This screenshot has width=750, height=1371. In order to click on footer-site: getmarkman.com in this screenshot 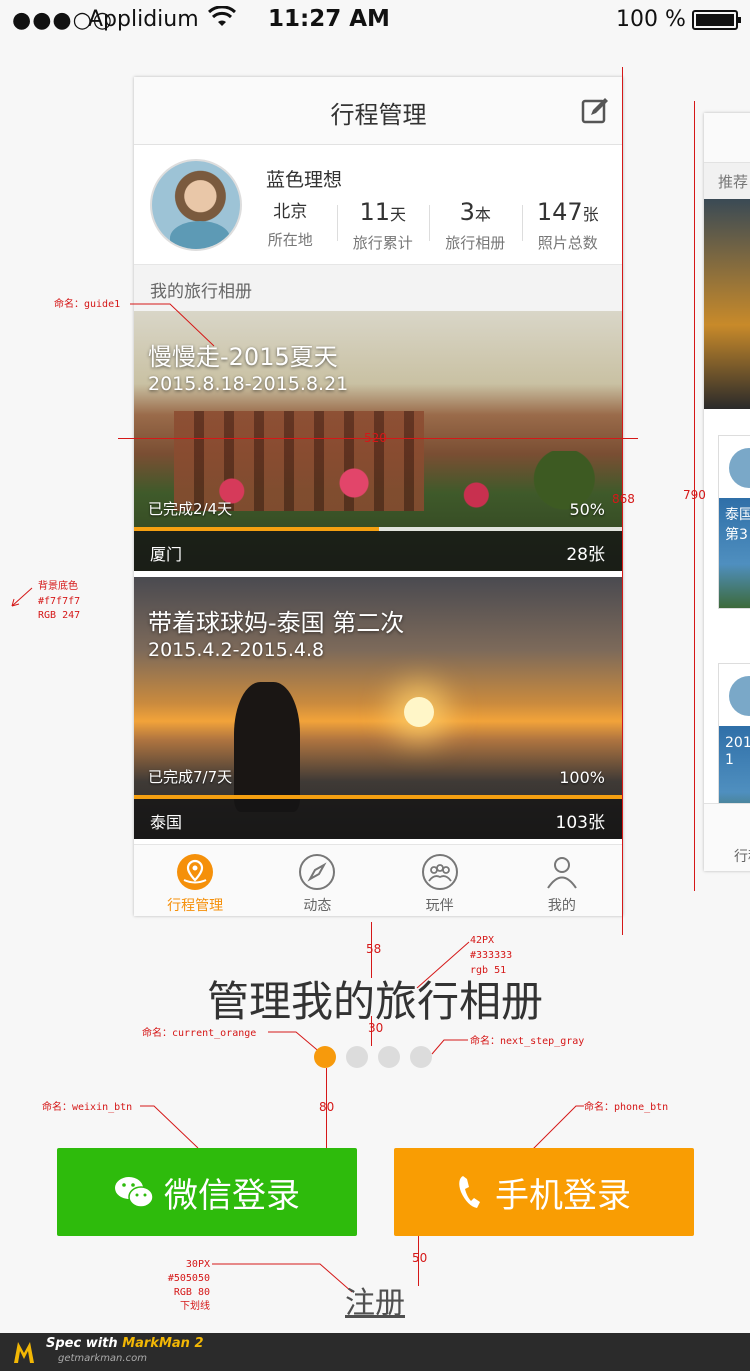, I will do `click(102, 1358)`.